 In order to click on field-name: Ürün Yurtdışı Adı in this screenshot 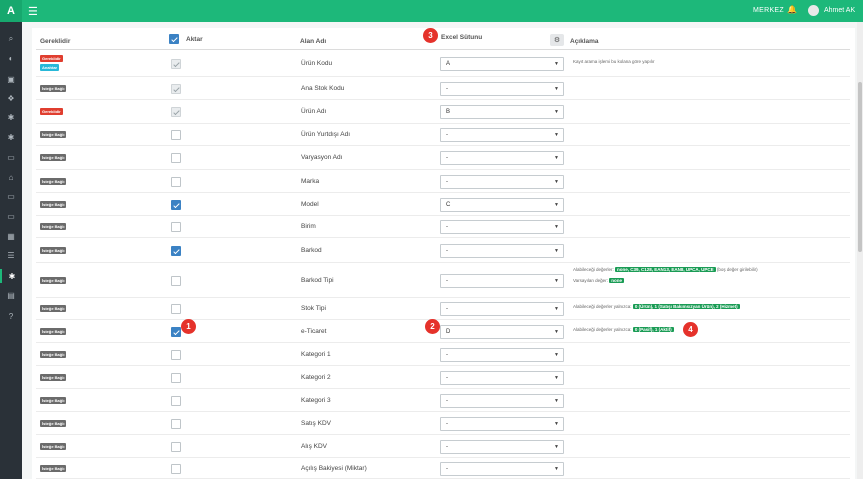, I will do `click(326, 134)`.